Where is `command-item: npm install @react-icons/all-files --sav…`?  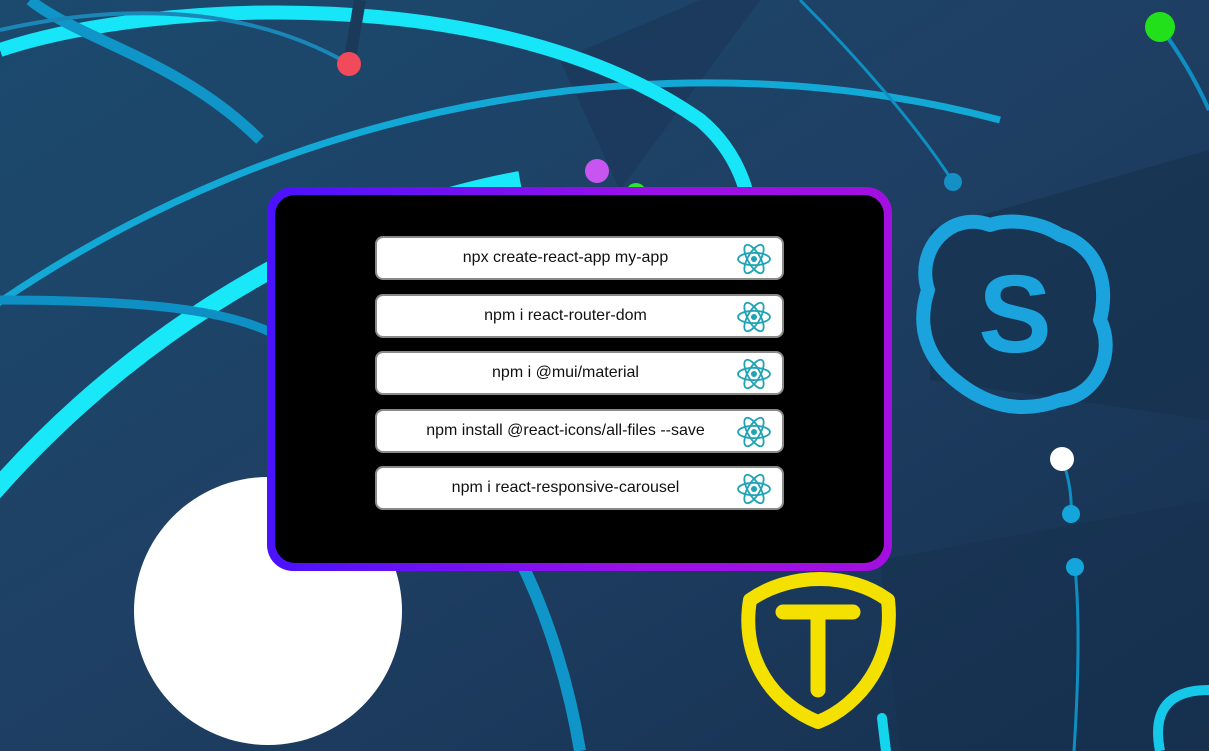
command-item: npm install @react-icons/all-files --sav… is located at coordinates (579, 430).